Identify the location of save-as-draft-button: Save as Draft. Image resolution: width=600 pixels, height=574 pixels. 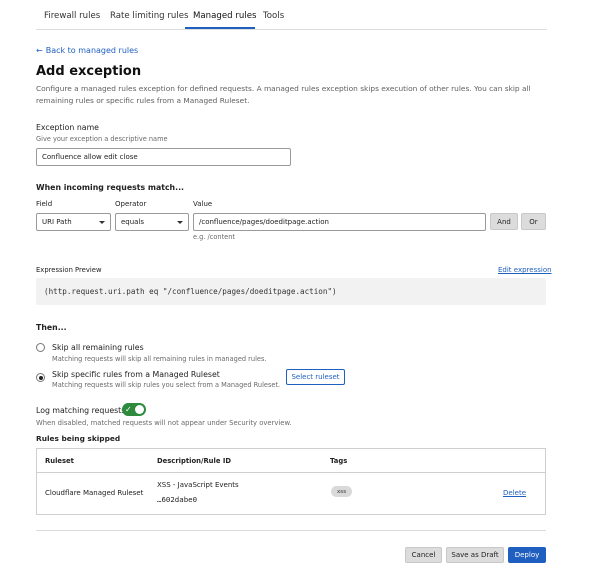
(475, 555).